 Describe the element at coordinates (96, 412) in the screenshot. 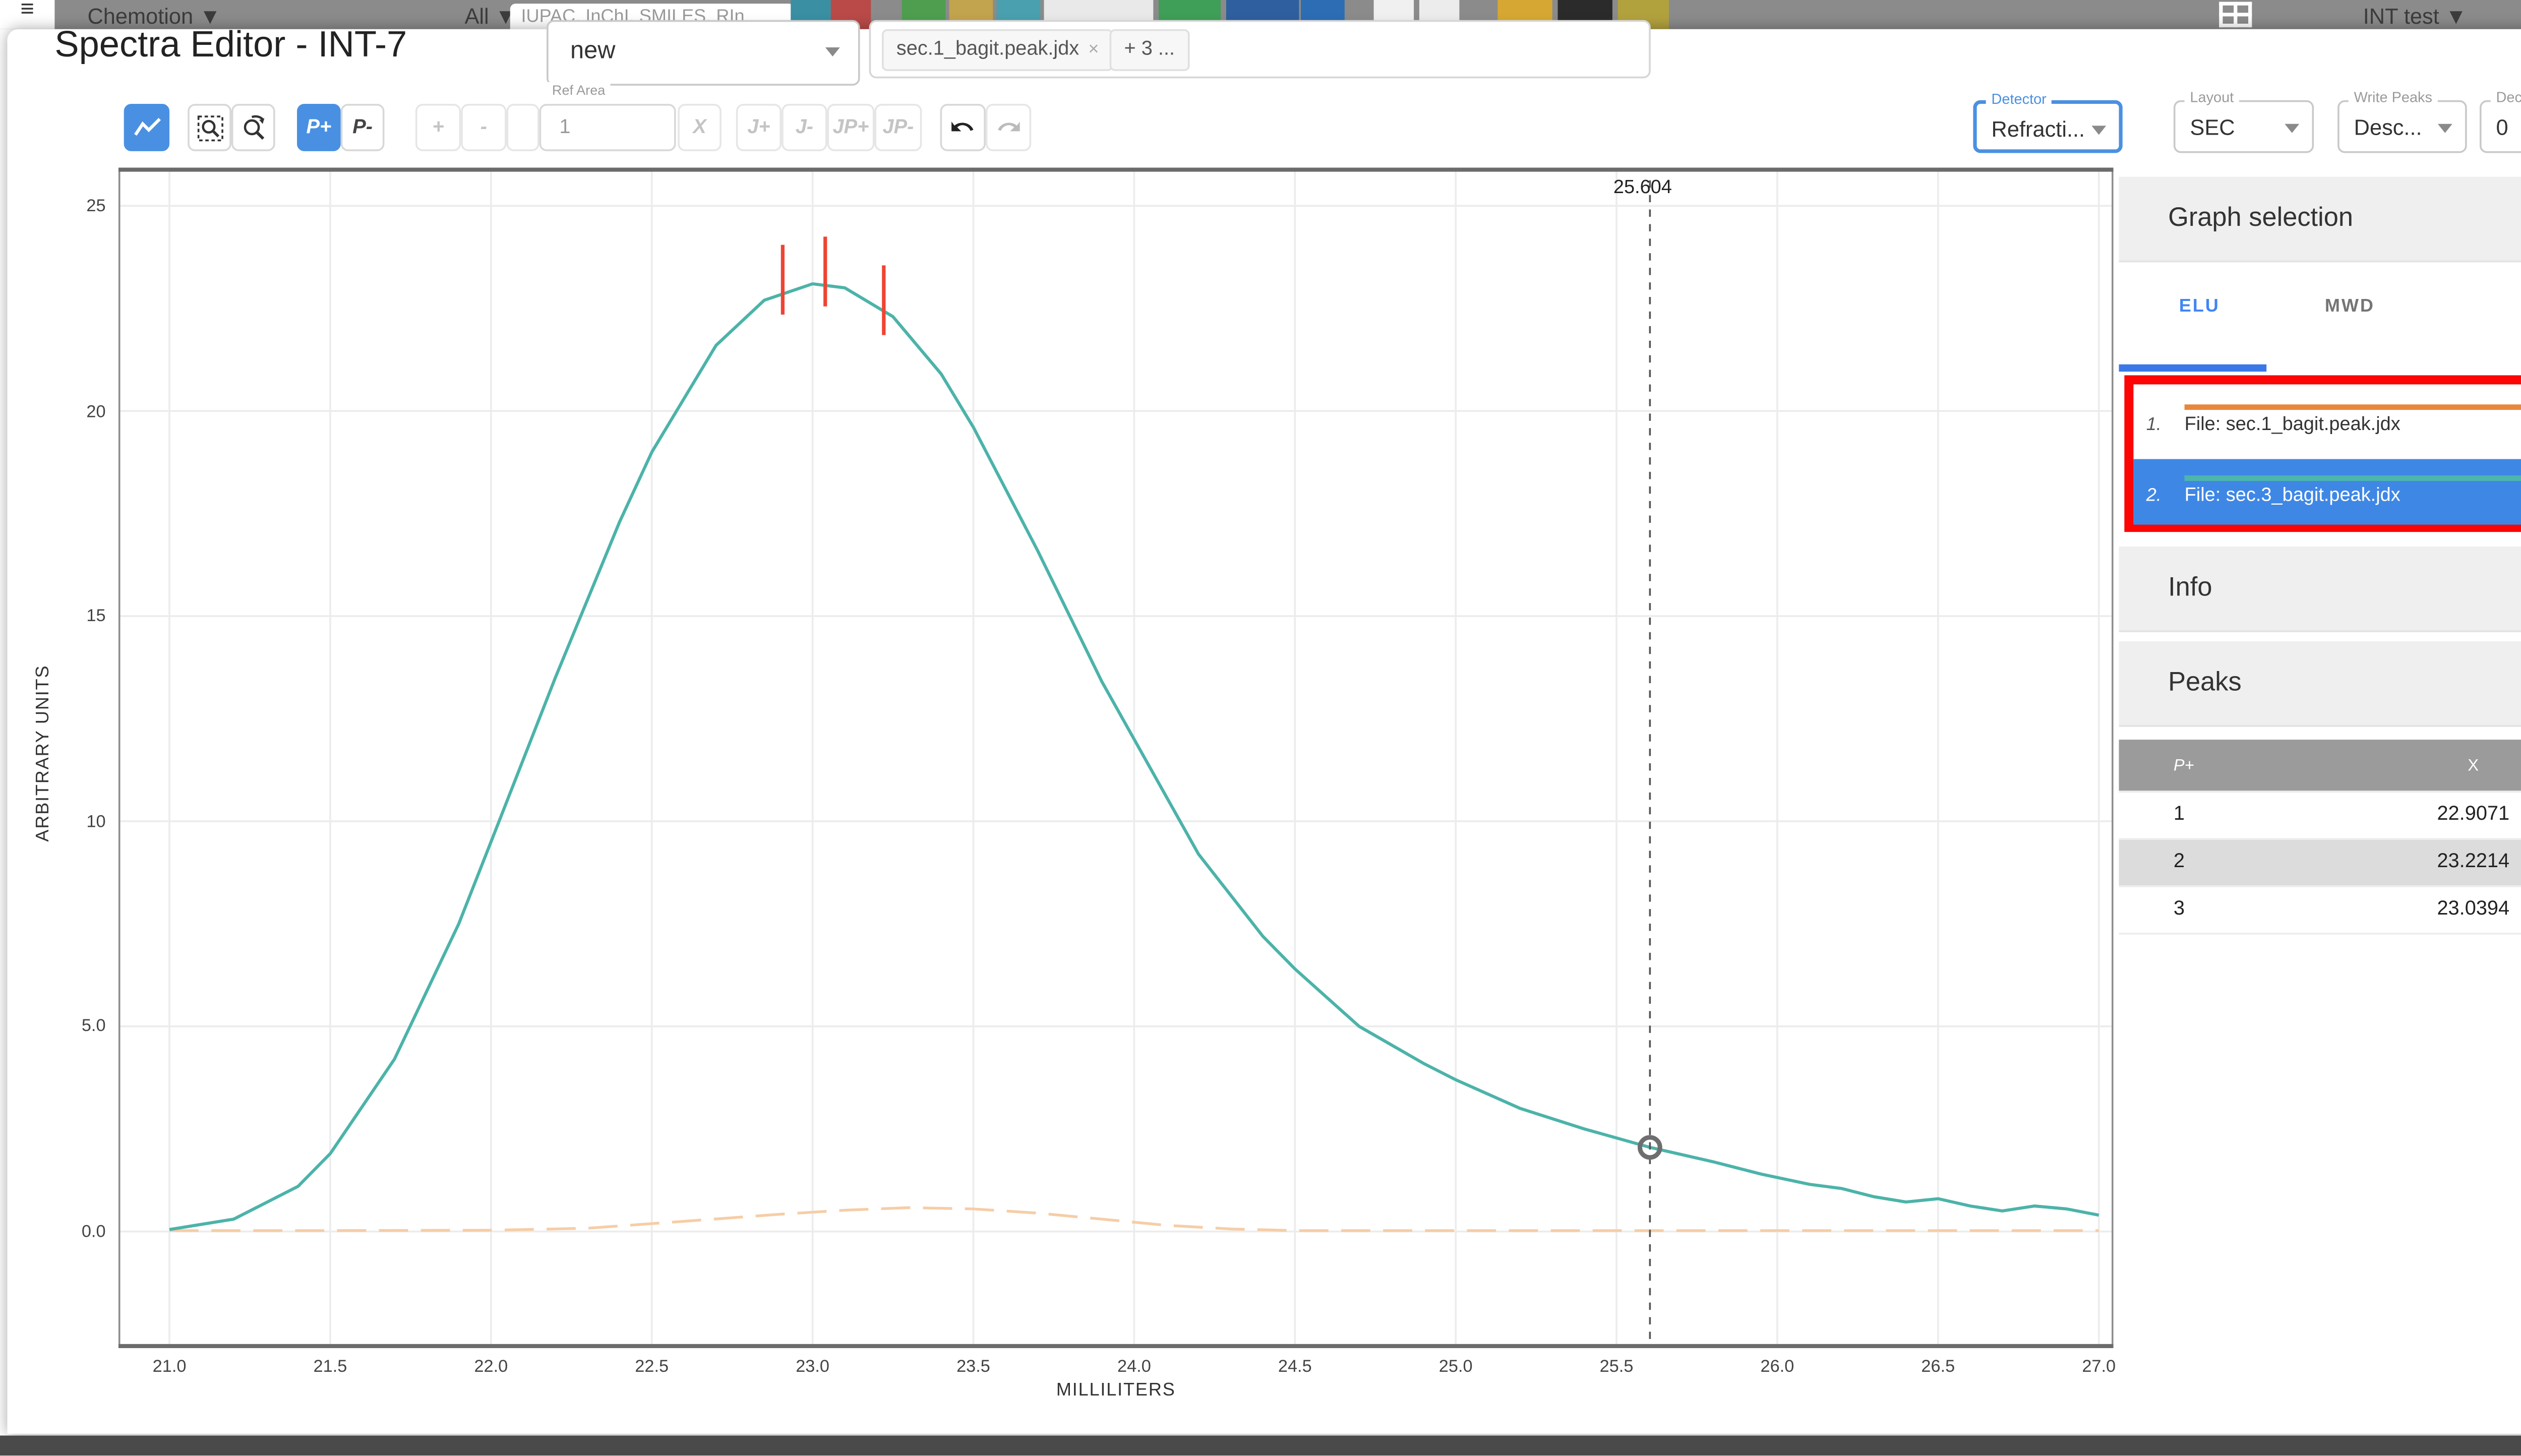

I see `y-tick-label: 20` at that location.